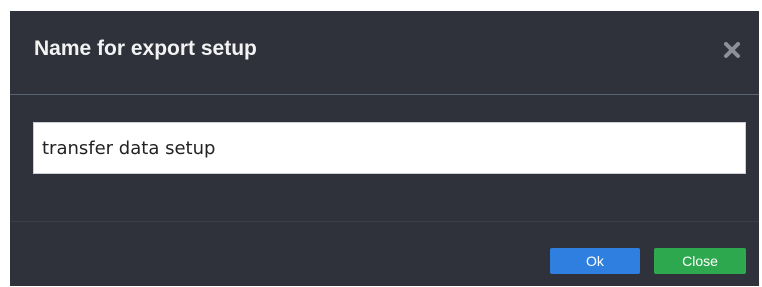 The width and height of the screenshot is (762, 287). I want to click on close-x-icon, so click(732, 50).